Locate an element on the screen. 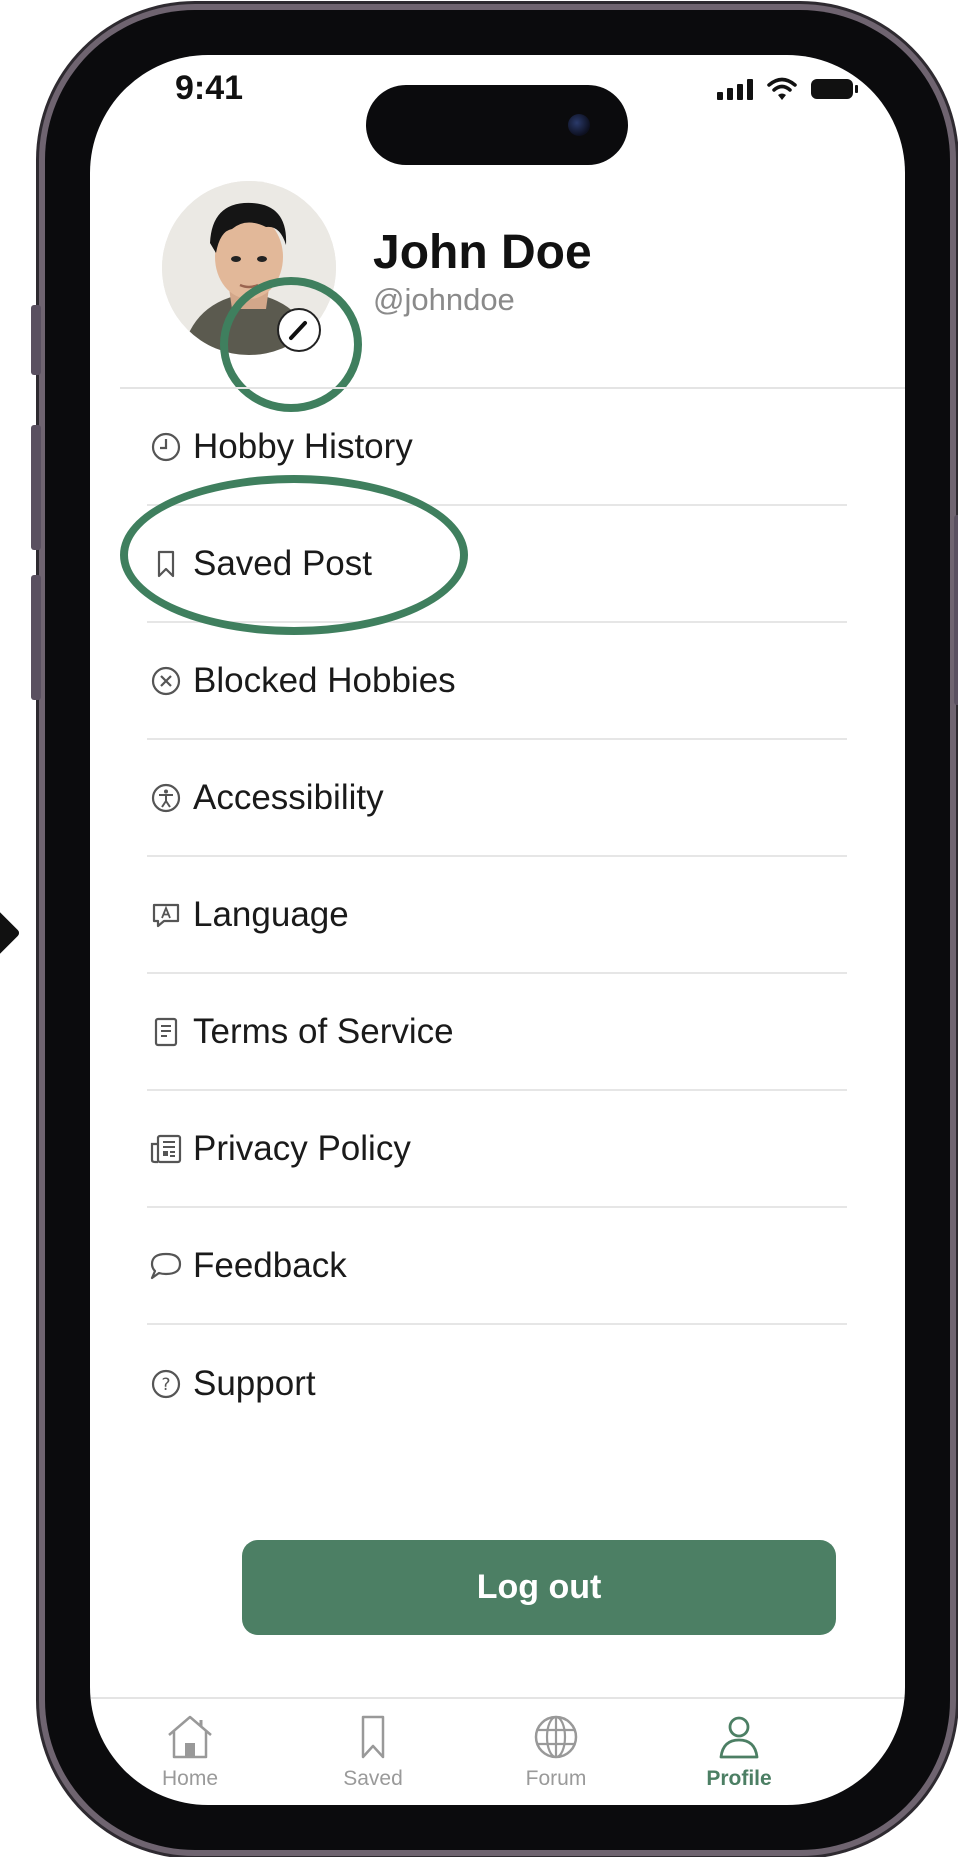 The height and width of the screenshot is (1857, 958). clock-icon is located at coordinates (166, 447).